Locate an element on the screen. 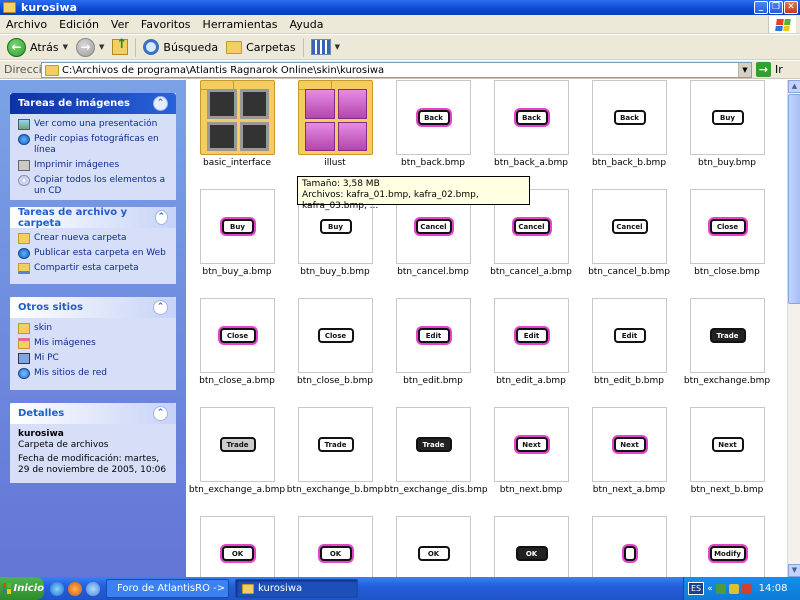 This screenshot has height=600, width=800. place-label: Mi PC is located at coordinates (46, 358).